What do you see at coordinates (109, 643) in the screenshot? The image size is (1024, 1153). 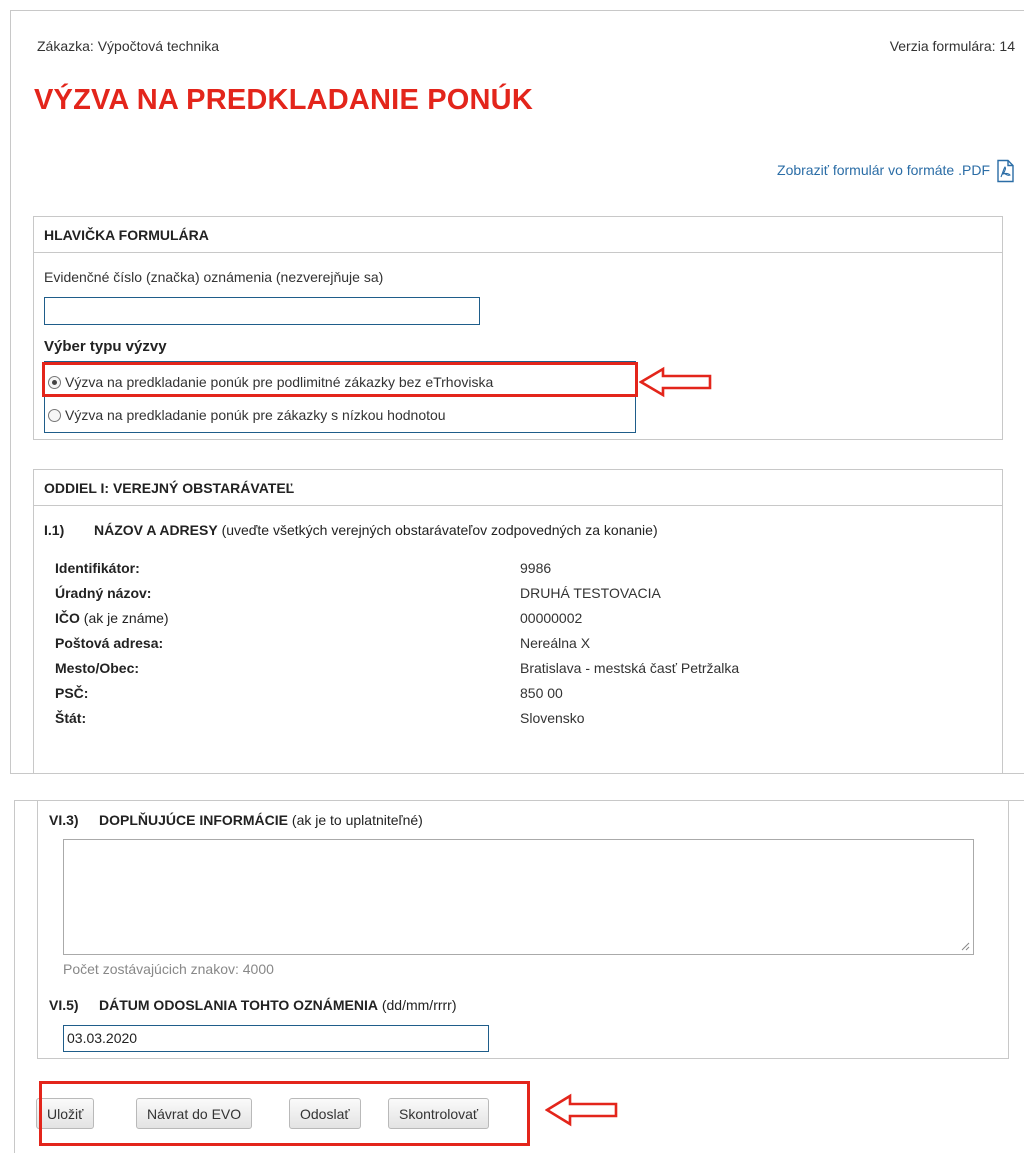 I see `label-postal-address: Poštová adresa:` at bounding box center [109, 643].